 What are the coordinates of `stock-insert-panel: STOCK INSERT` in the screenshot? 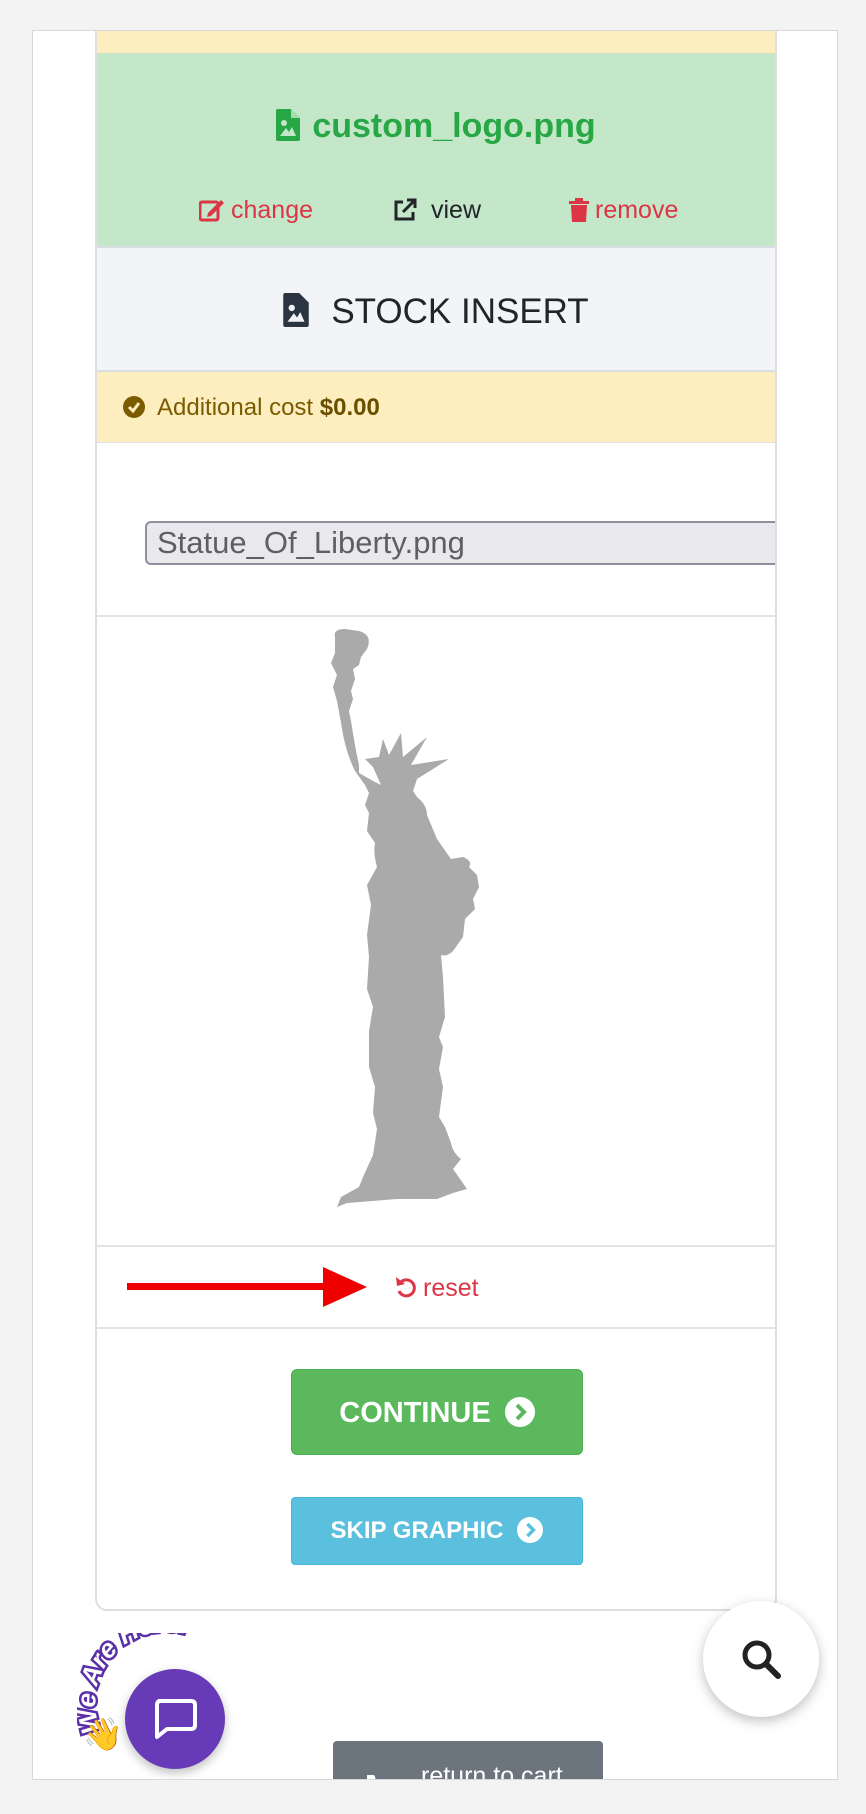 It's located at (436, 310).